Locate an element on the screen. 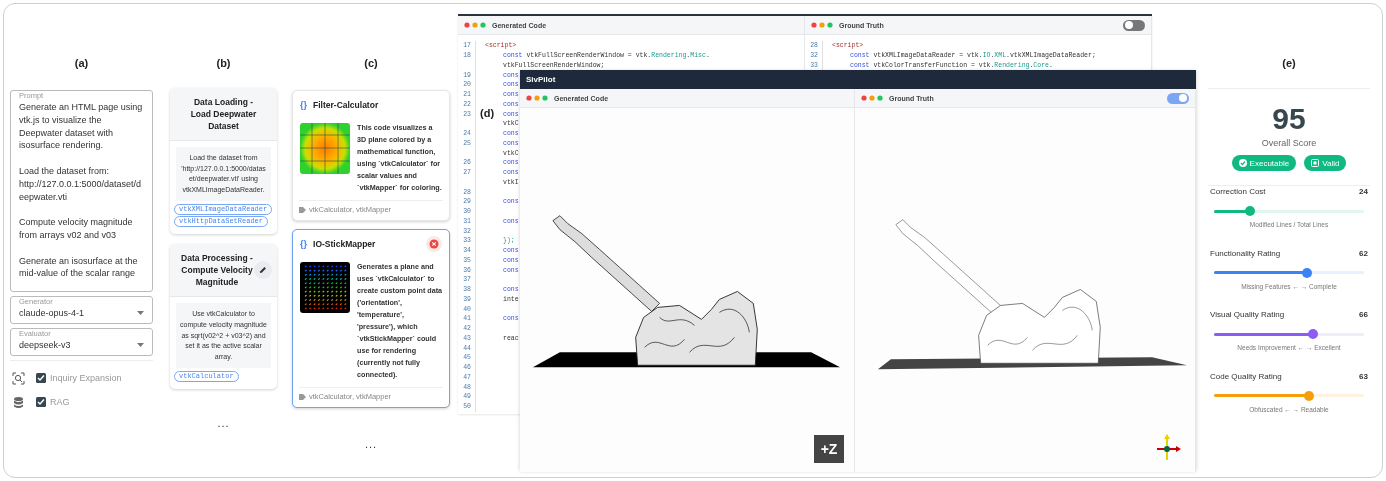 Image resolution: width=1386 pixels, height=481 pixels. panel-label: (b) is located at coordinates (223, 63).